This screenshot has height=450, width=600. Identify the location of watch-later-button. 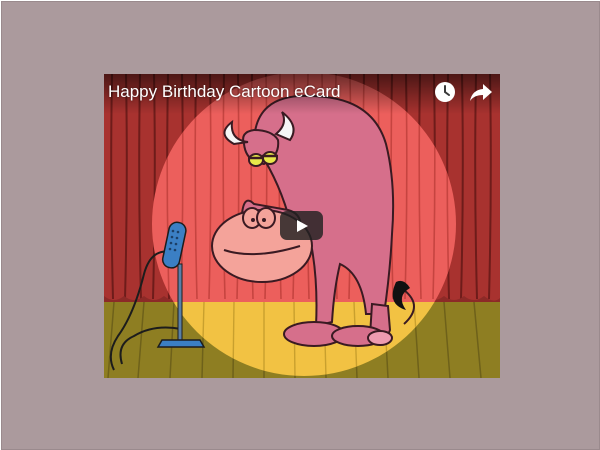
(445, 92).